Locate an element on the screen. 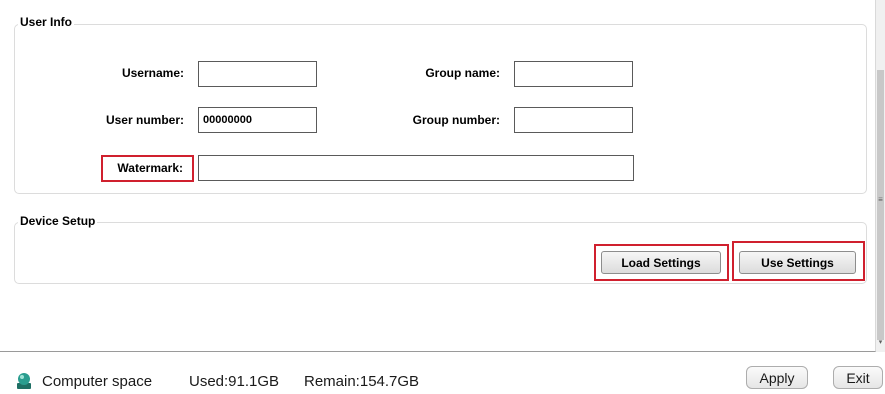  apply-button: Apply is located at coordinates (777, 377).